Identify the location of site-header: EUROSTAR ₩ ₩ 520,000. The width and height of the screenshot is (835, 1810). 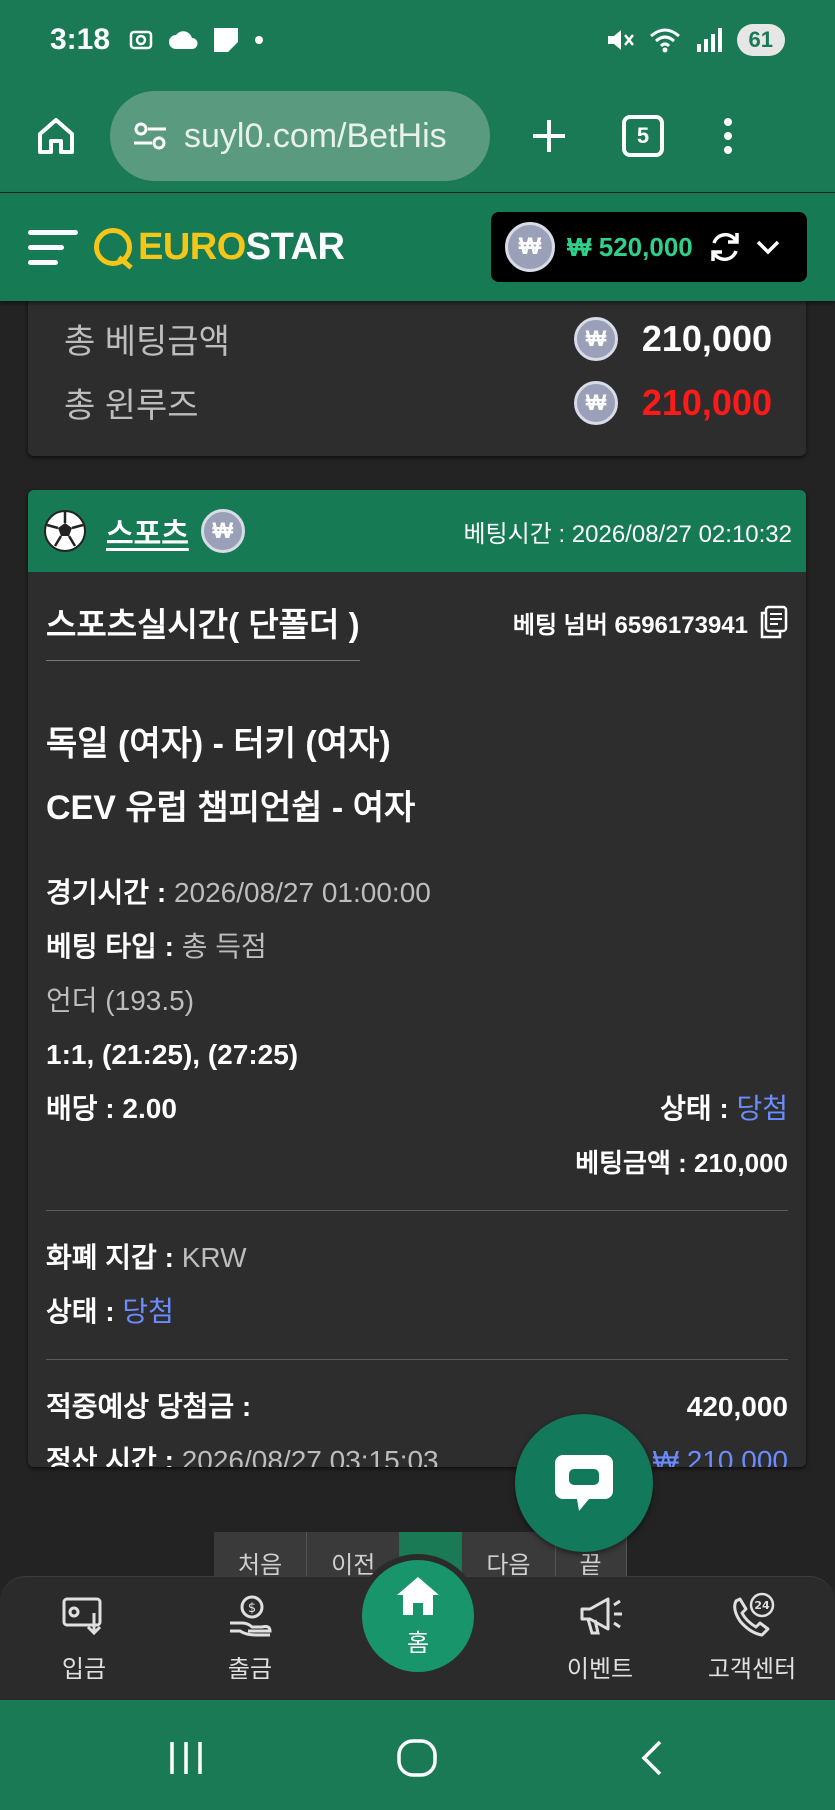
(417, 247).